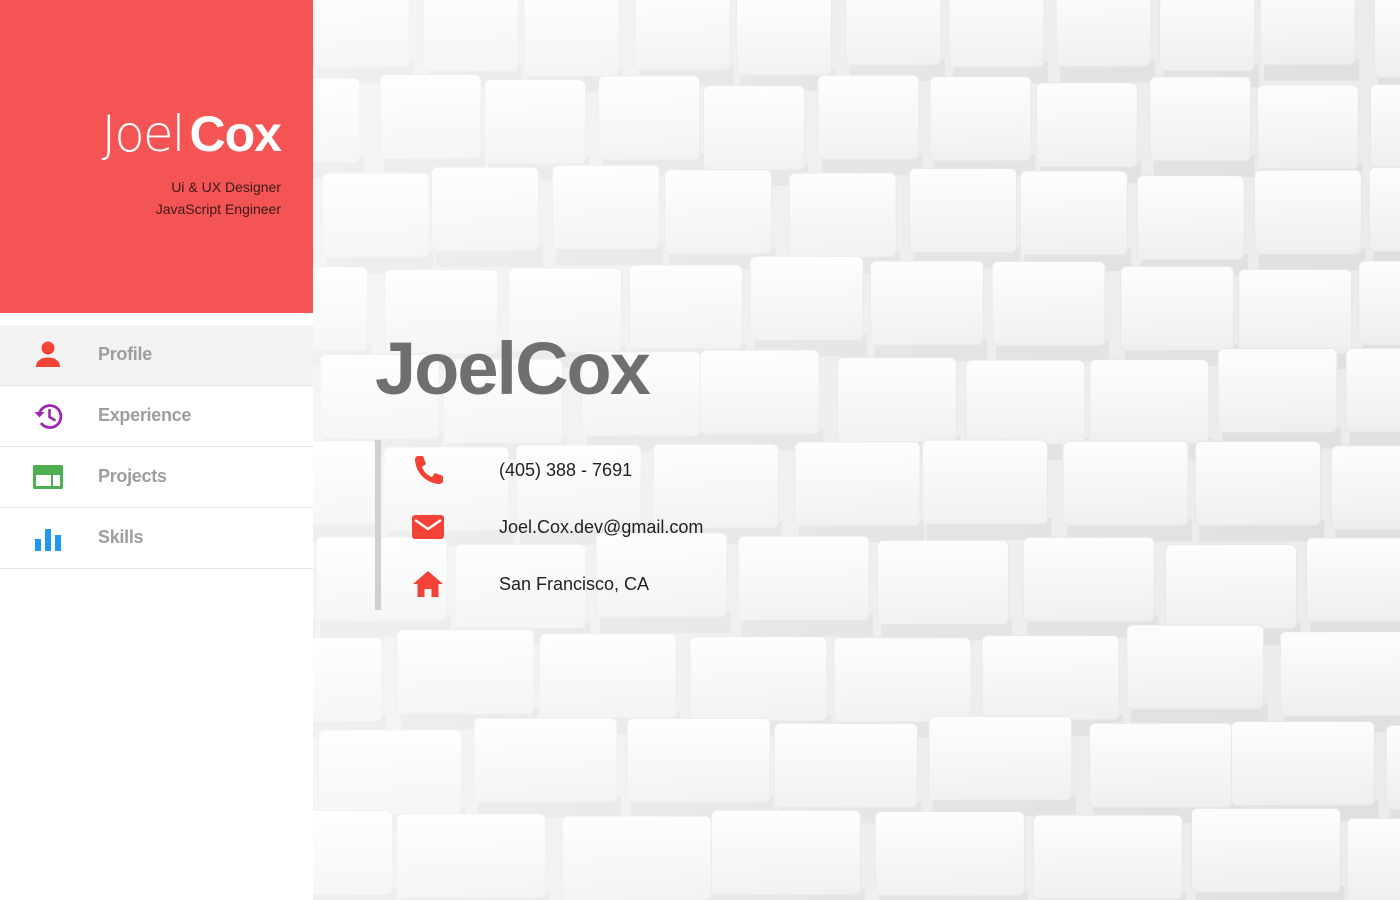  I want to click on web-layout-icon, so click(48, 477).